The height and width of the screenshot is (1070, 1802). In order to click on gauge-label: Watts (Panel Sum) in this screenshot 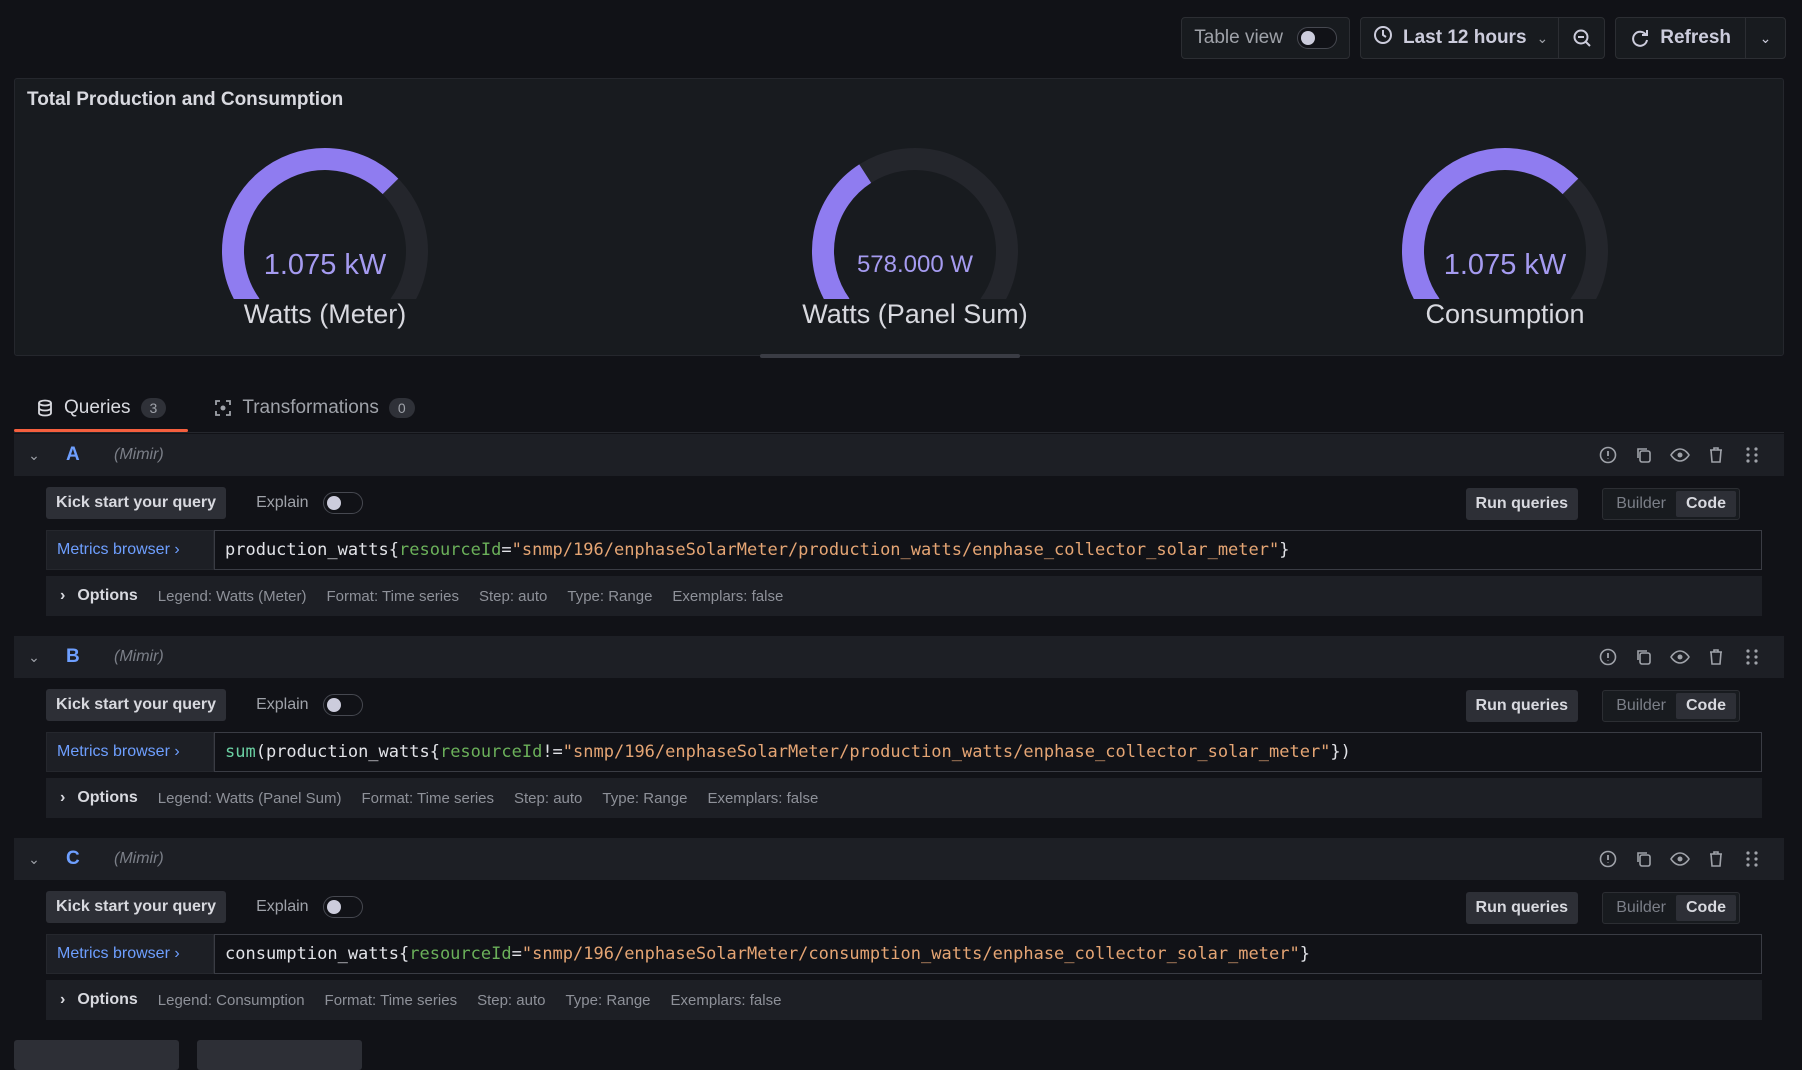, I will do `click(915, 314)`.